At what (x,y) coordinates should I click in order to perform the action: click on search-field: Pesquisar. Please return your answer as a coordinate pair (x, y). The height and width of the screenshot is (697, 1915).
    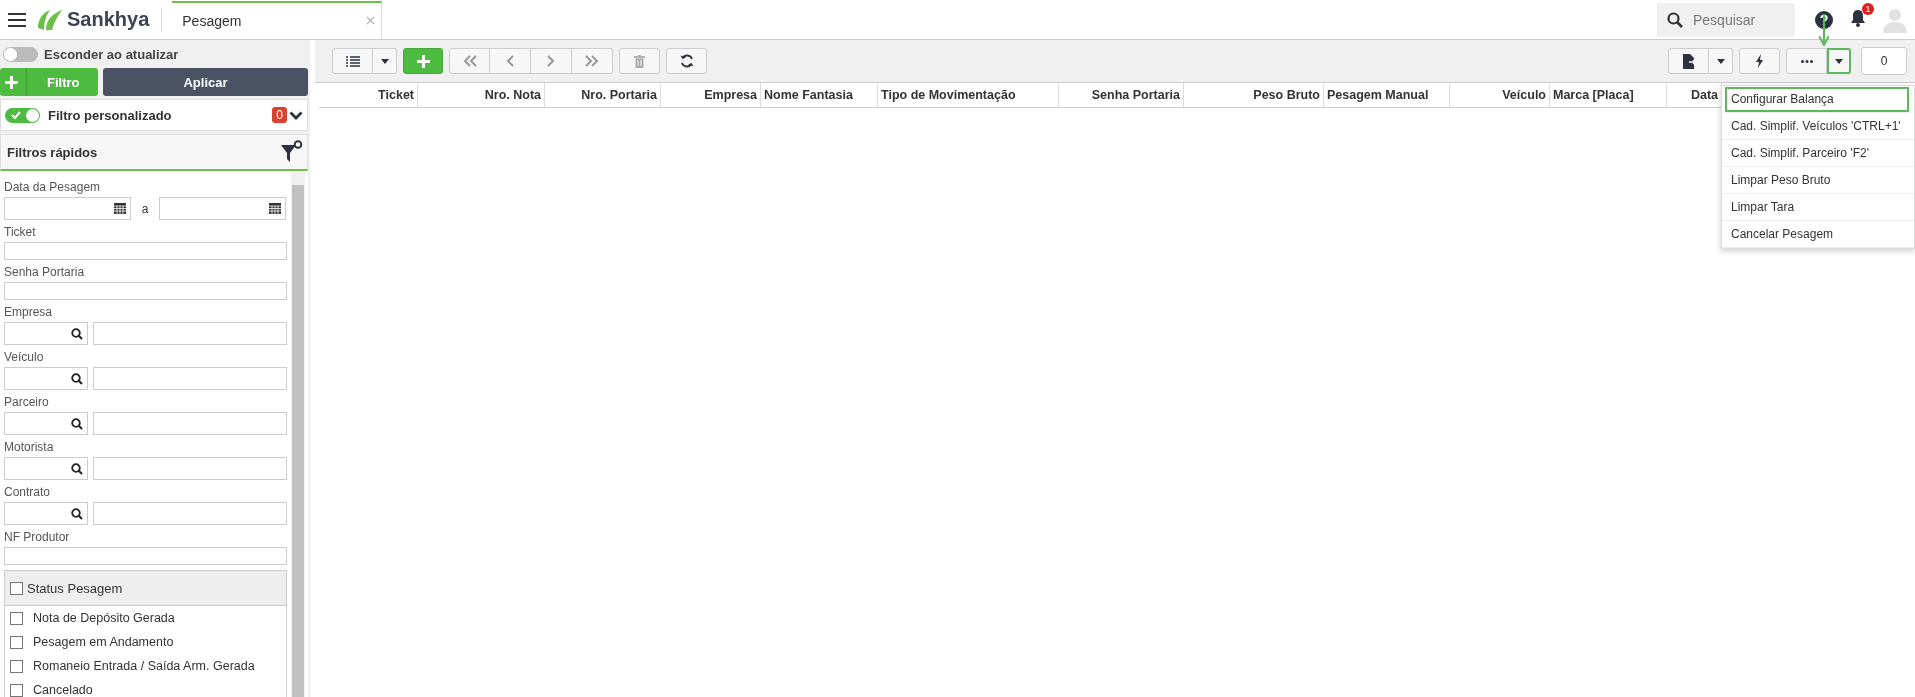
    Looking at the image, I should click on (1726, 19).